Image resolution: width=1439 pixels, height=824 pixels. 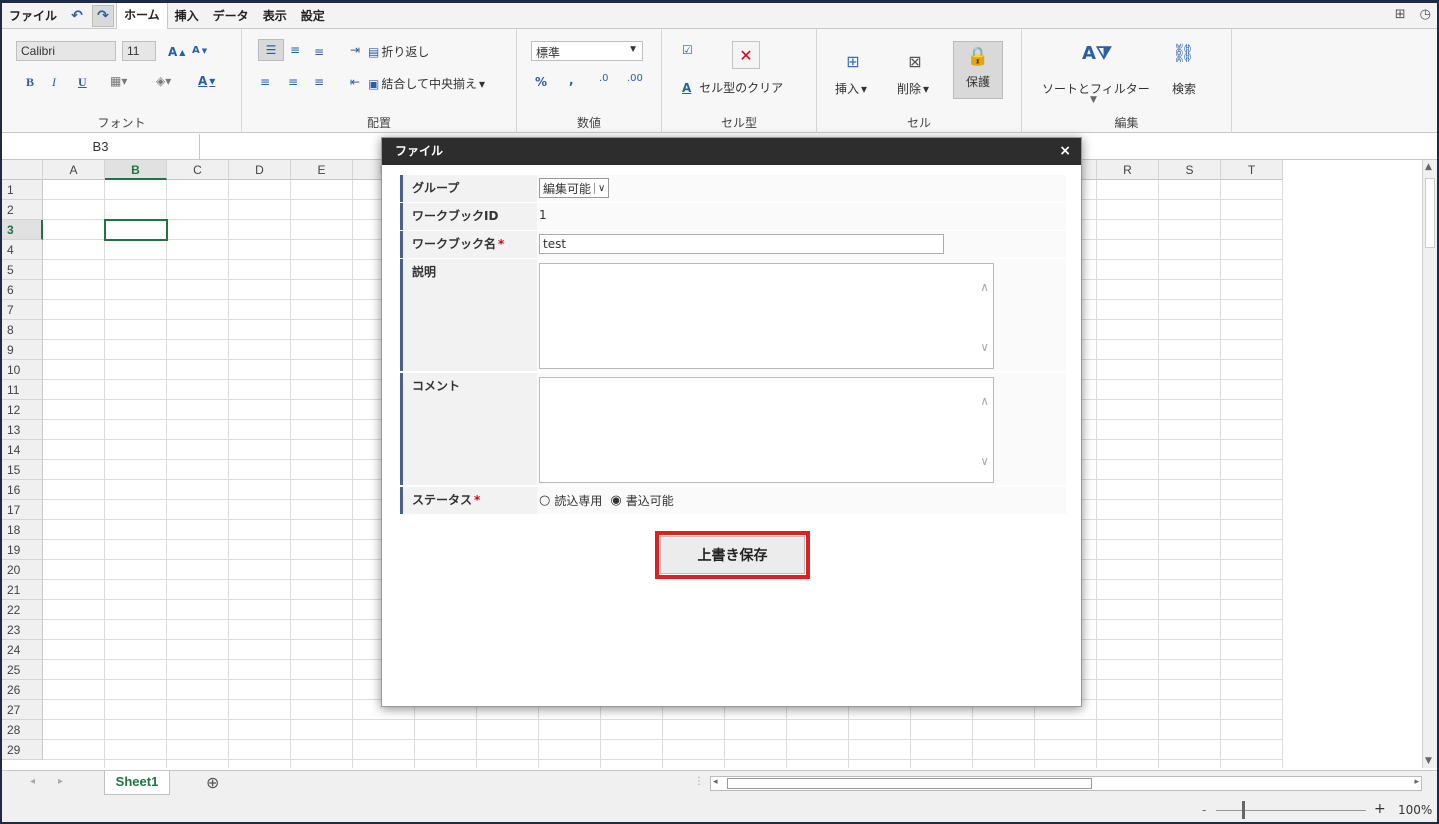 I want to click on column-header-a: A, so click(x=74, y=170).